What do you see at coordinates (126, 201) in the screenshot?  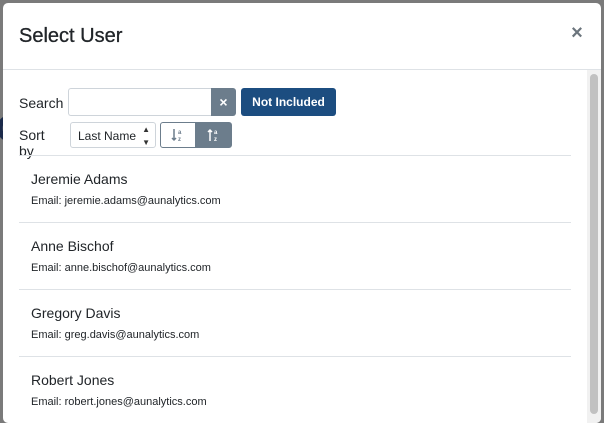 I see `user-email: Email: jeremie.adams@aunalytics.com` at bounding box center [126, 201].